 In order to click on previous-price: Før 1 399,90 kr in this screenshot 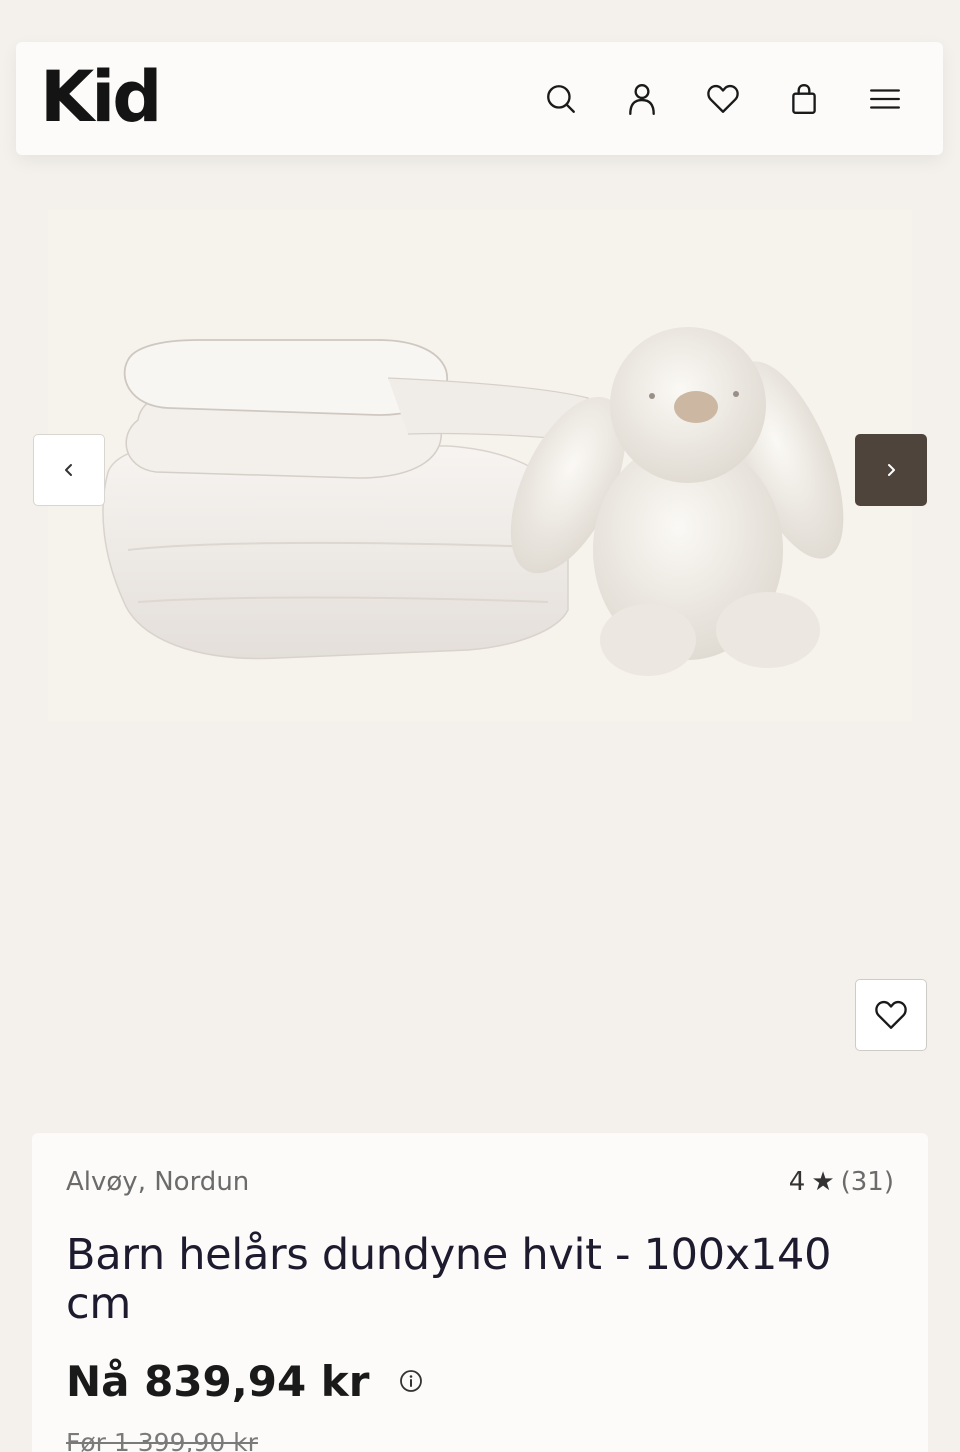, I will do `click(162, 1439)`.